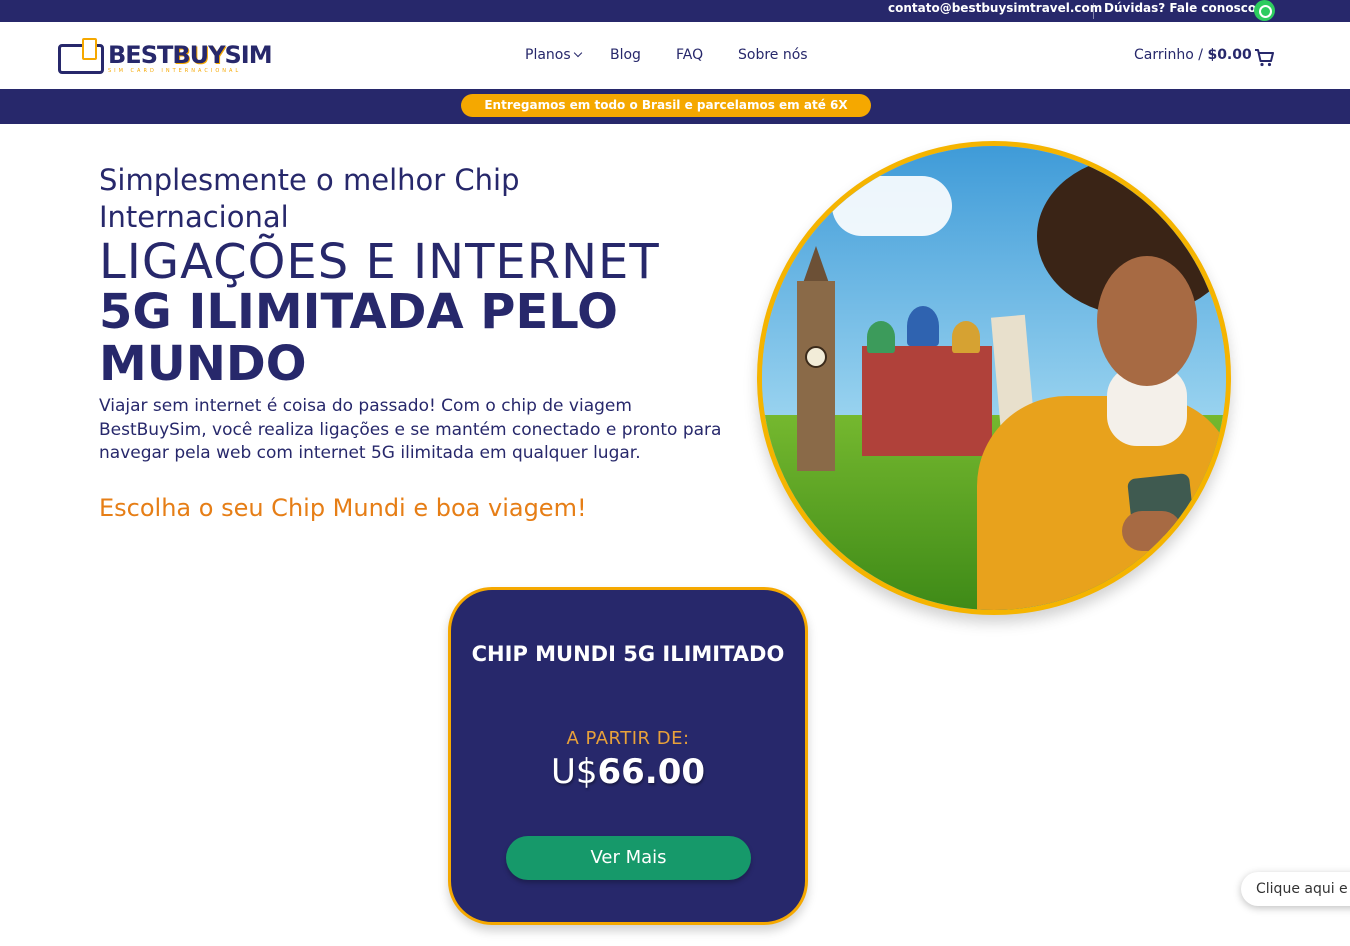 The image size is (1350, 946). Describe the element at coordinates (81, 59) in the screenshot. I see `sim-card-icon` at that location.